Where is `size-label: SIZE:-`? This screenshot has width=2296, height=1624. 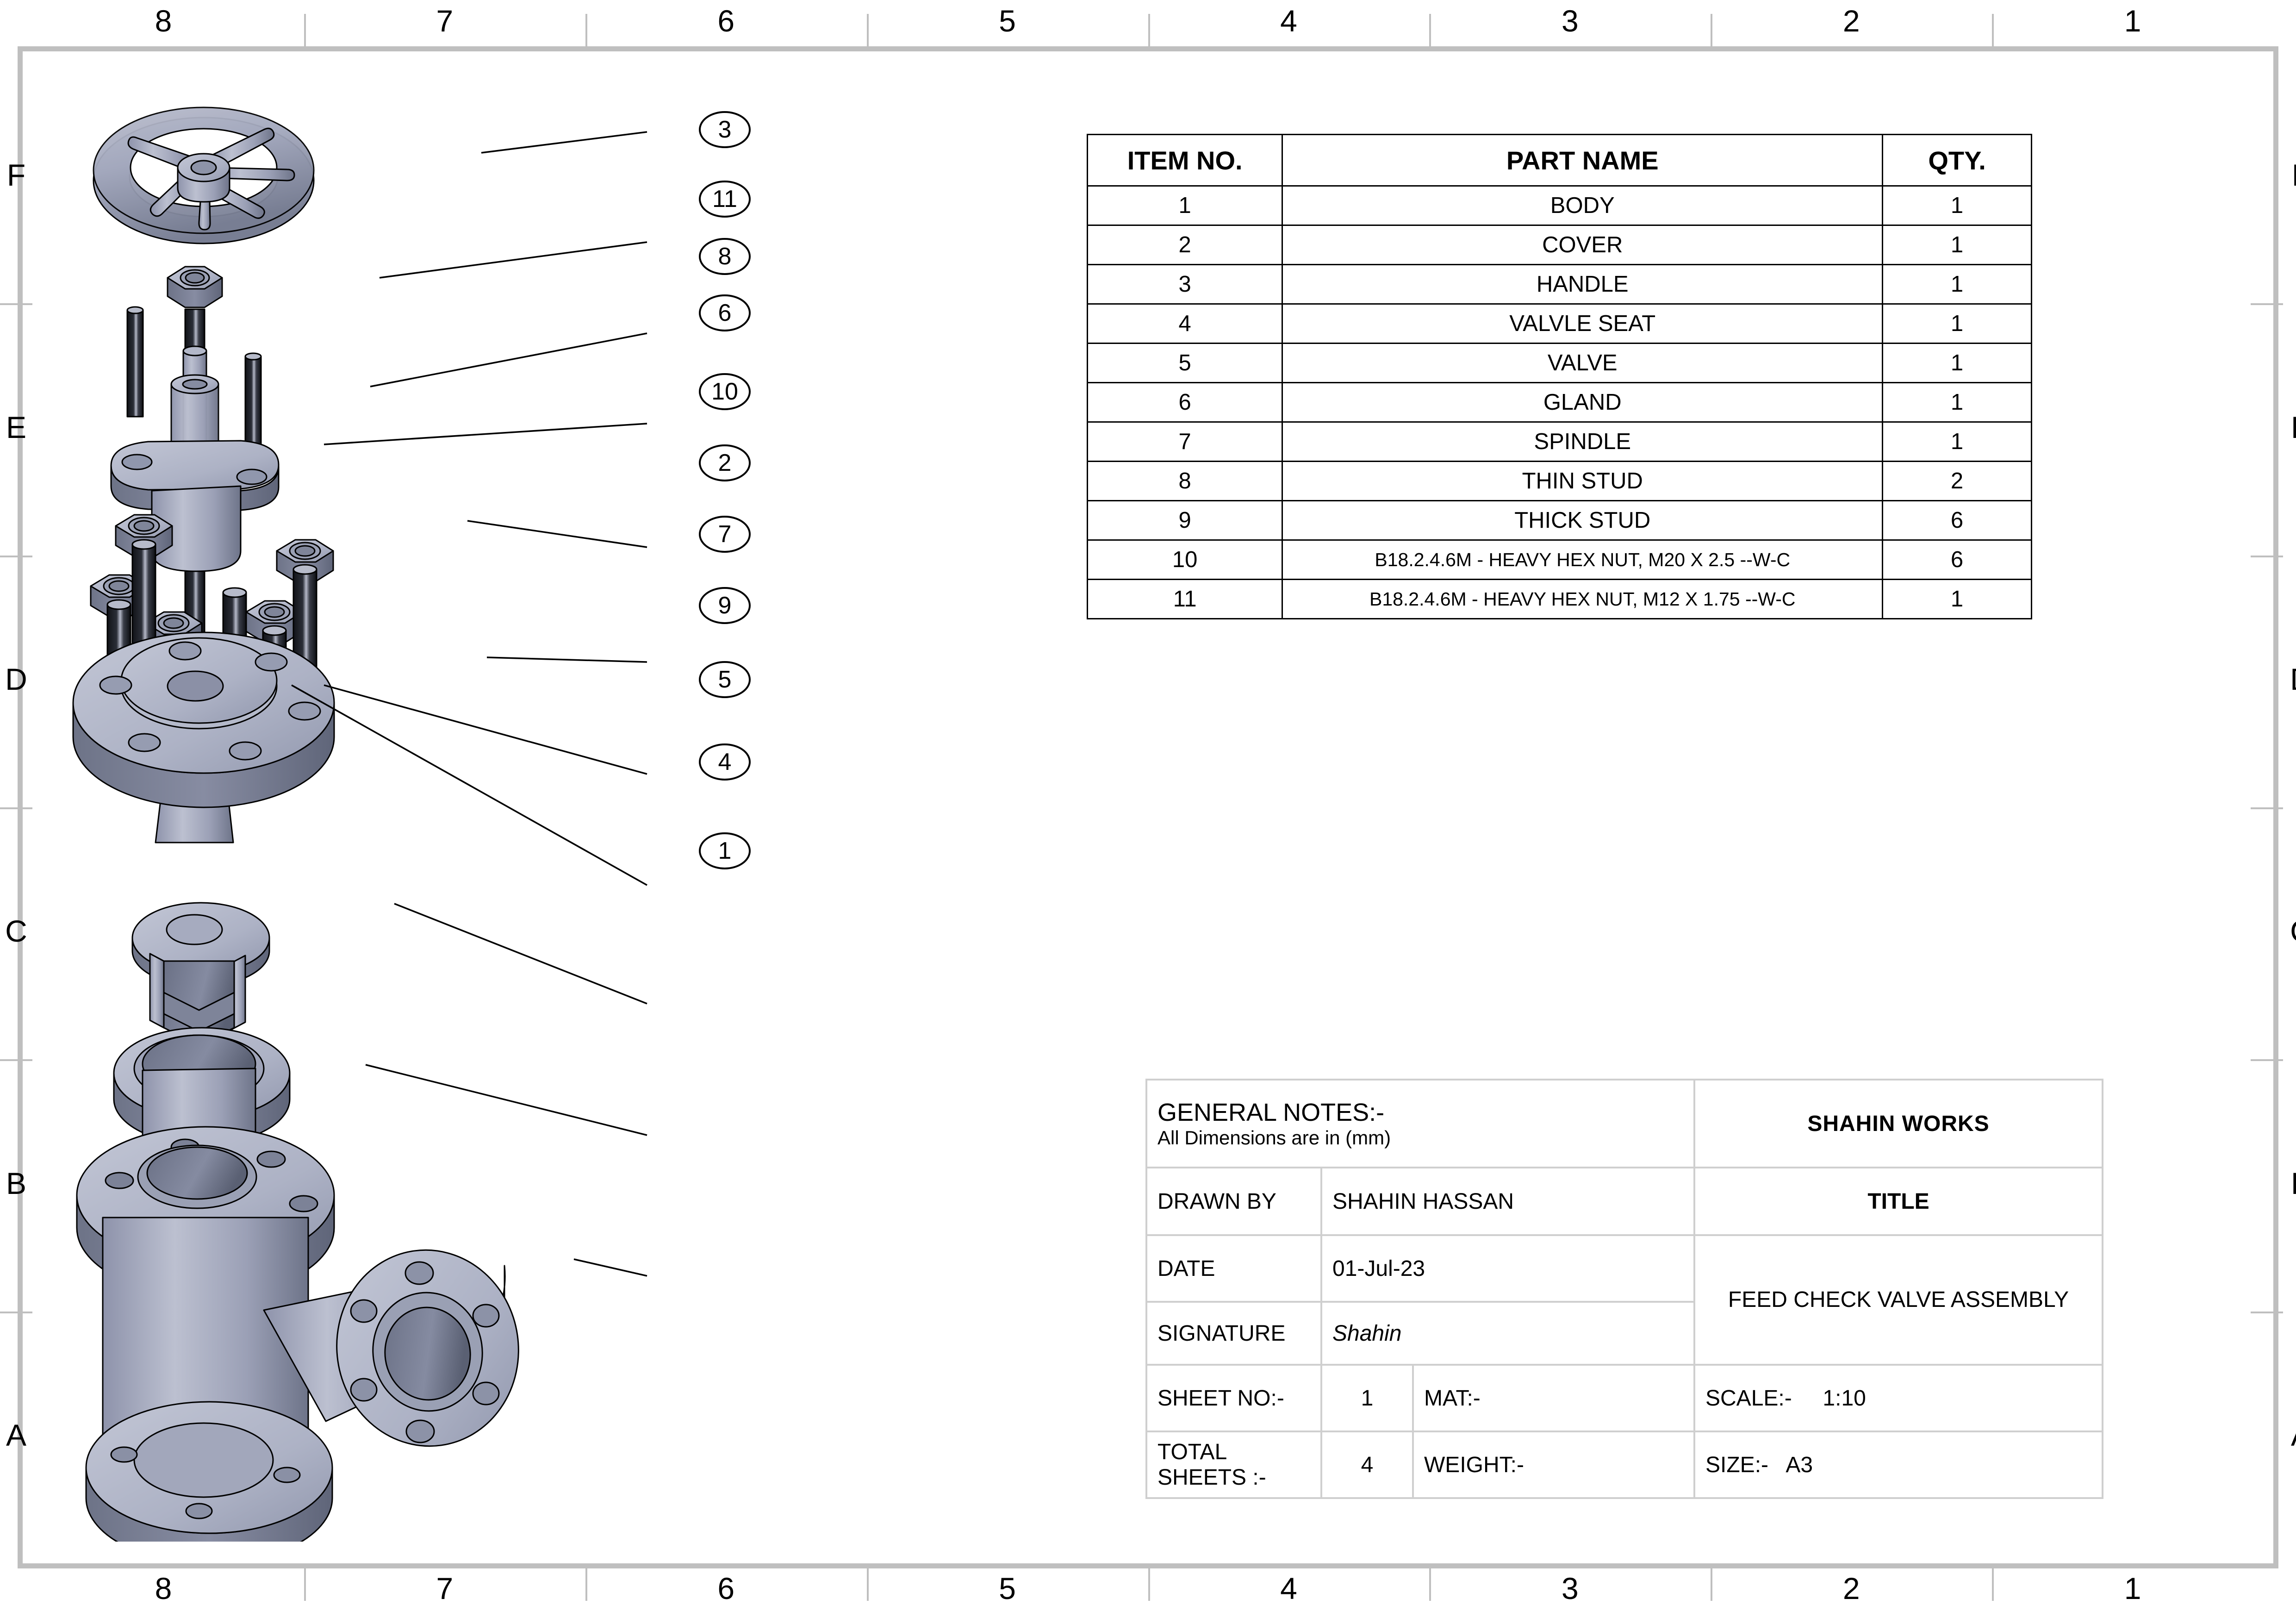 size-label: SIZE:- is located at coordinates (1737, 1464).